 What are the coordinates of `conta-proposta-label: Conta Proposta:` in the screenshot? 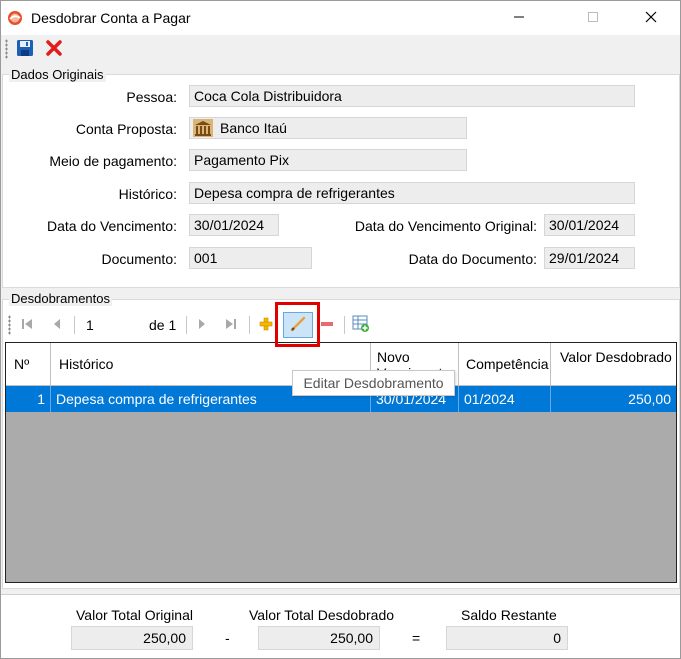 It's located at (126, 129).